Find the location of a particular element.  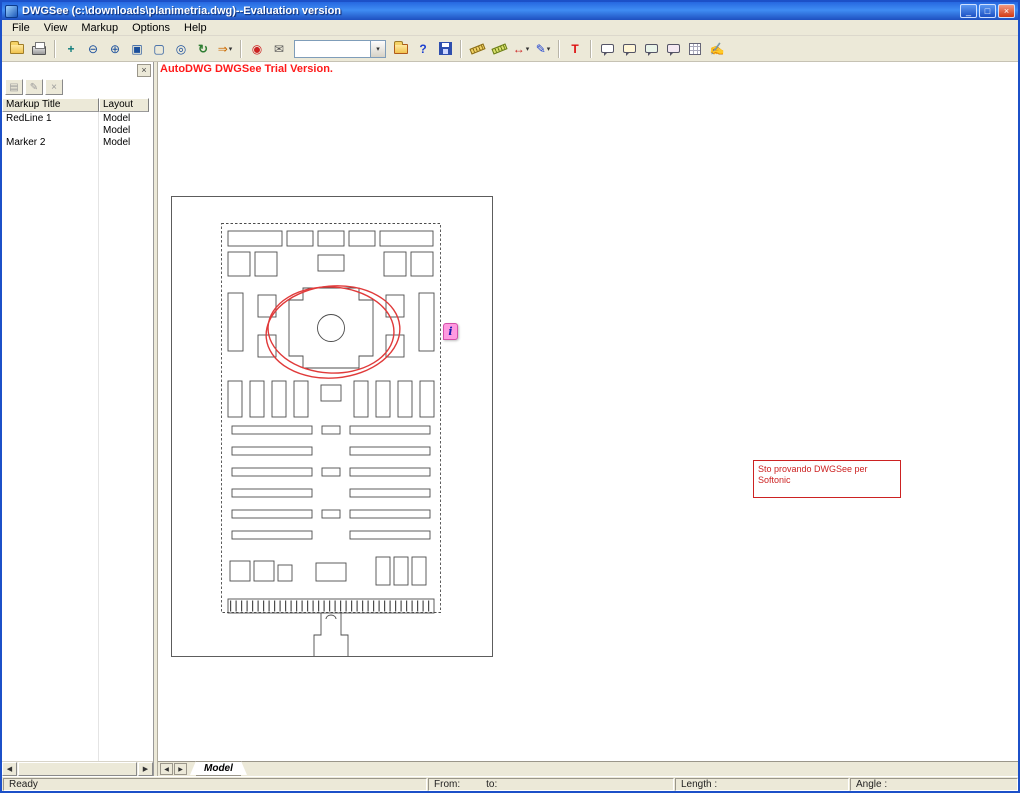

area-ruler-icon is located at coordinates (499, 48).